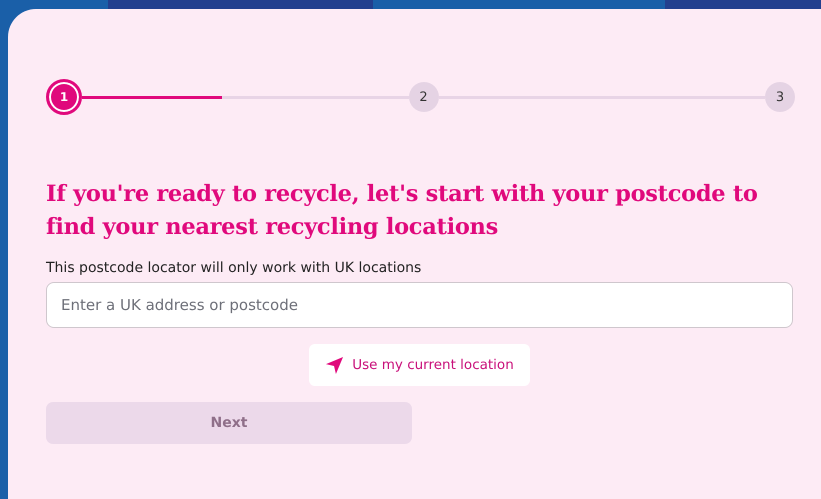 The height and width of the screenshot is (499, 821). I want to click on address-field: Enter a UK address or postcode, so click(419, 305).